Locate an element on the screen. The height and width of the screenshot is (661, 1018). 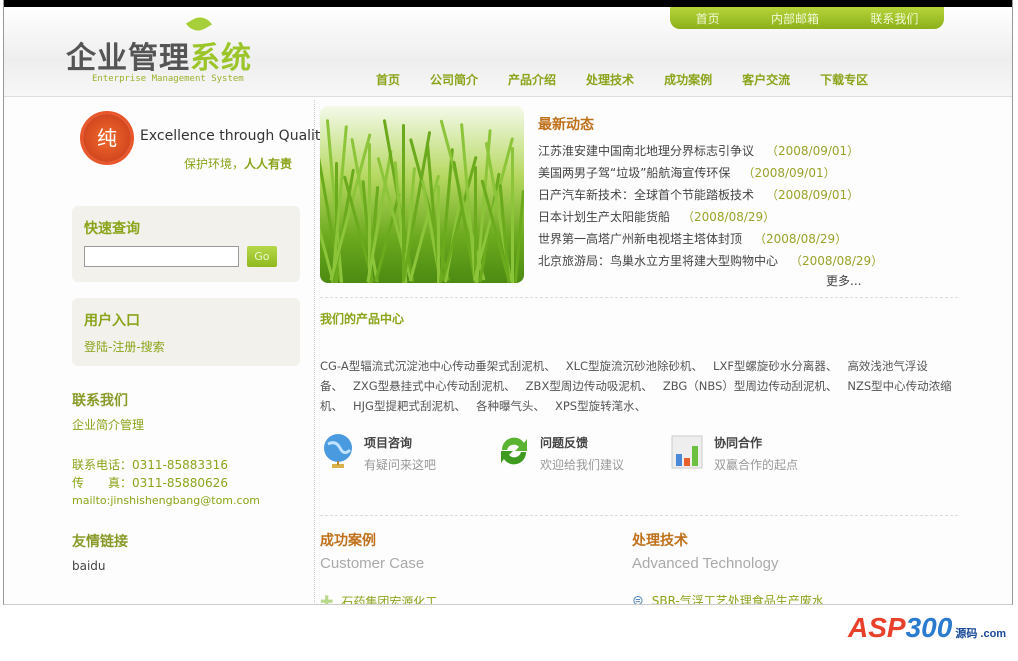
tech-subtitle: Advanced Technology is located at coordinates (705, 563).